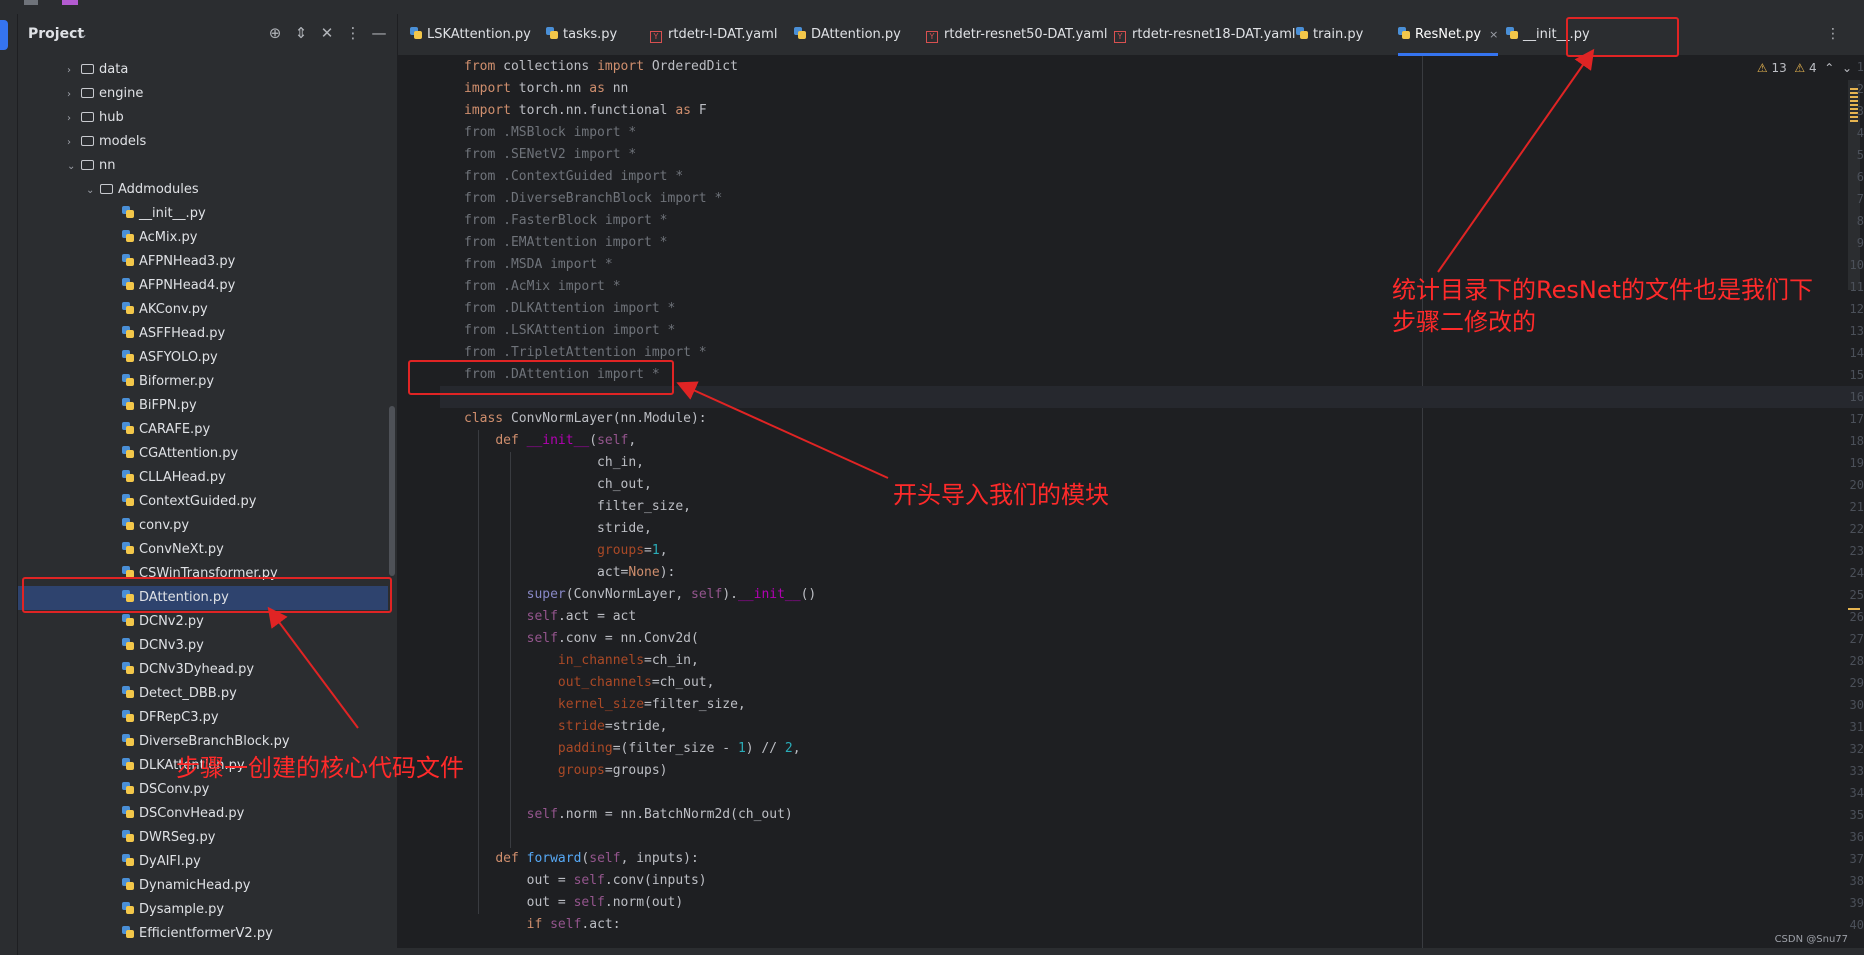 Image resolution: width=1864 pixels, height=955 pixels. I want to click on annotation-note-resnet: 统计目录下的ResNet的文件也是我们下 步骤二修改的, so click(1602, 306).